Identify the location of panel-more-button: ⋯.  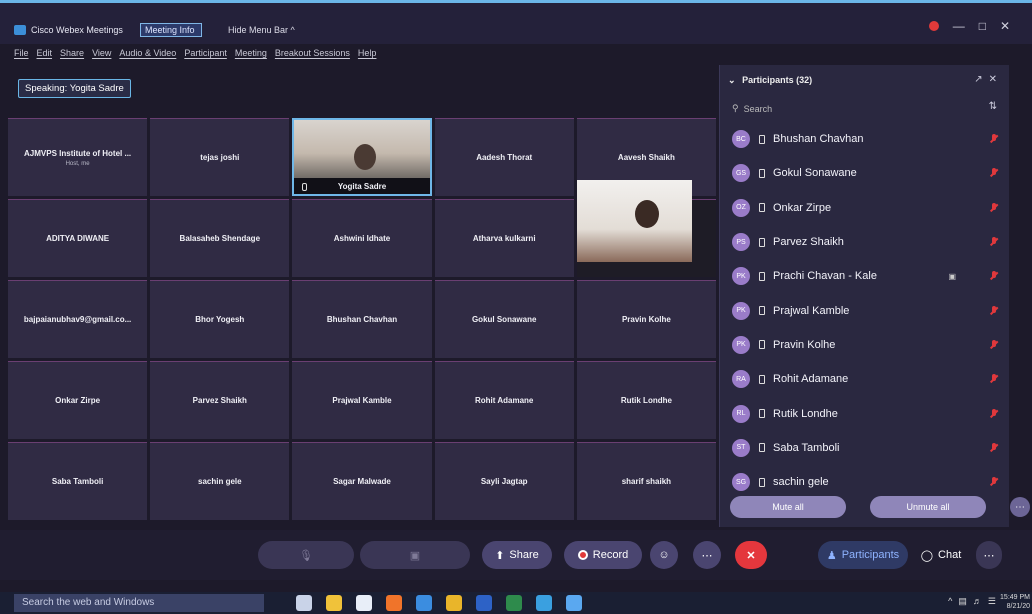
(989, 555).